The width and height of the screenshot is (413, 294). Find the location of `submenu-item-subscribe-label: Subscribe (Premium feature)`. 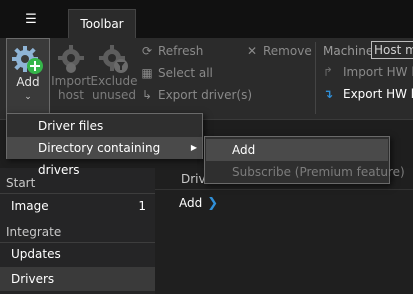

submenu-item-subscribe-label: Subscribe (Premium feature) is located at coordinates (318, 172).